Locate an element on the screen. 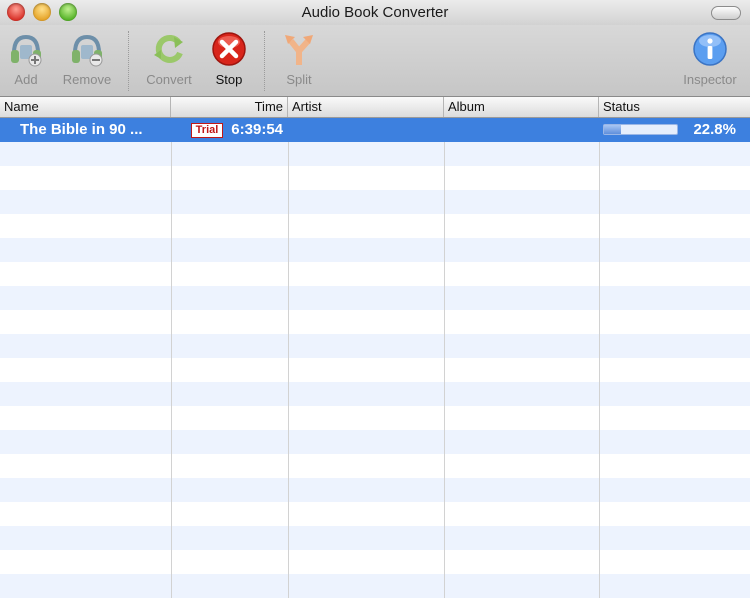 The image size is (750, 598). trial-badge: Trial is located at coordinates (207, 130).